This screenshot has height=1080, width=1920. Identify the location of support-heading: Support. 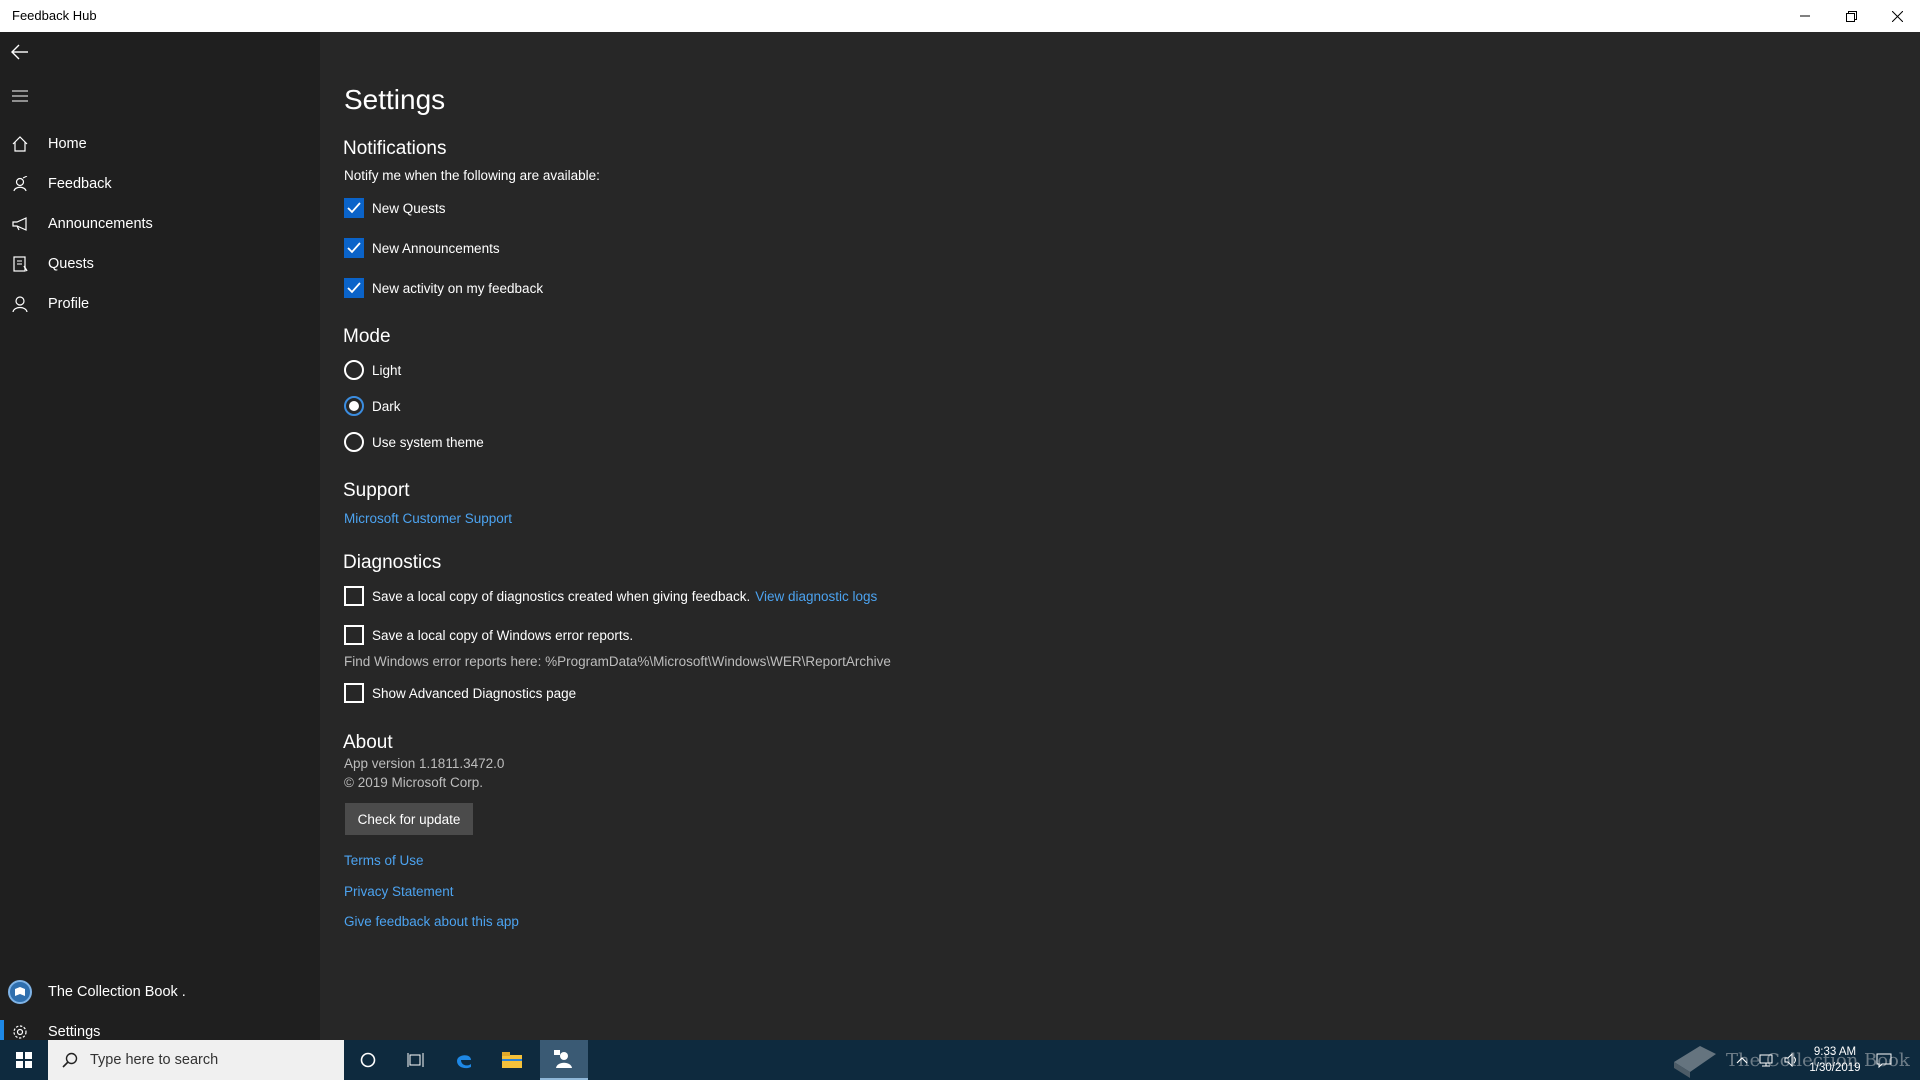
(376, 490).